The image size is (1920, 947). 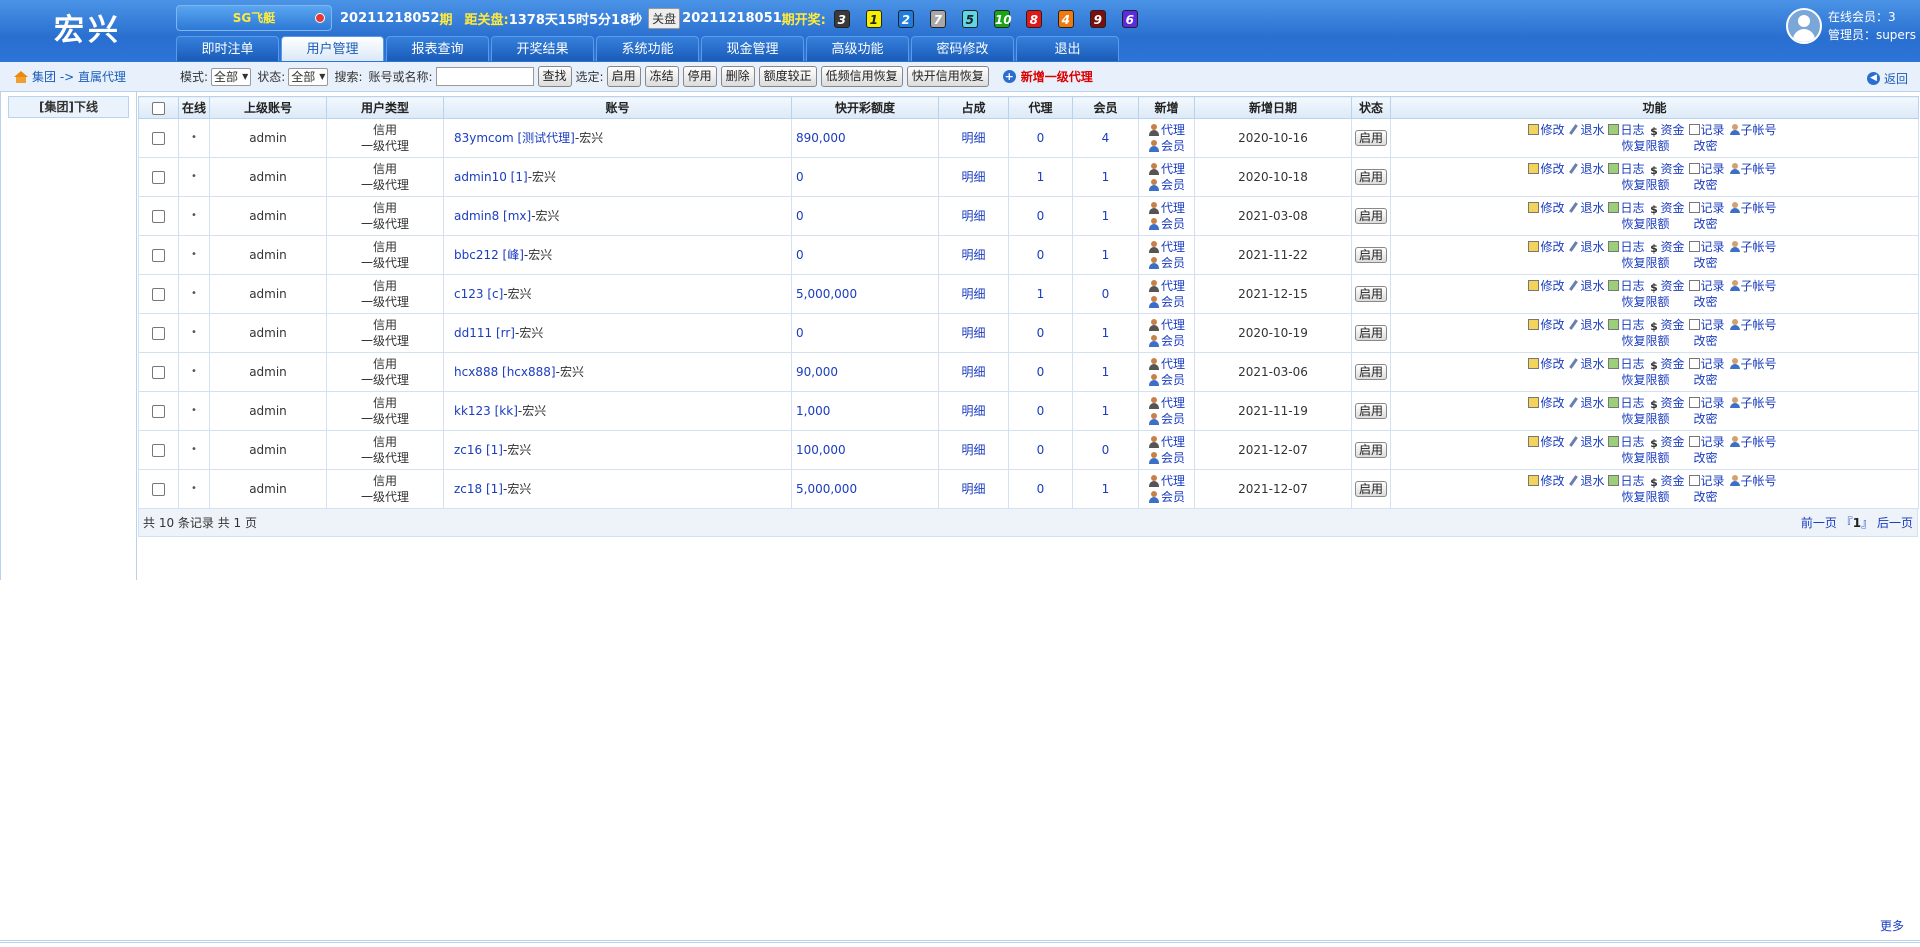 What do you see at coordinates (861, 76) in the screenshot?
I see `bulk-action-button: 低频信用恢复` at bounding box center [861, 76].